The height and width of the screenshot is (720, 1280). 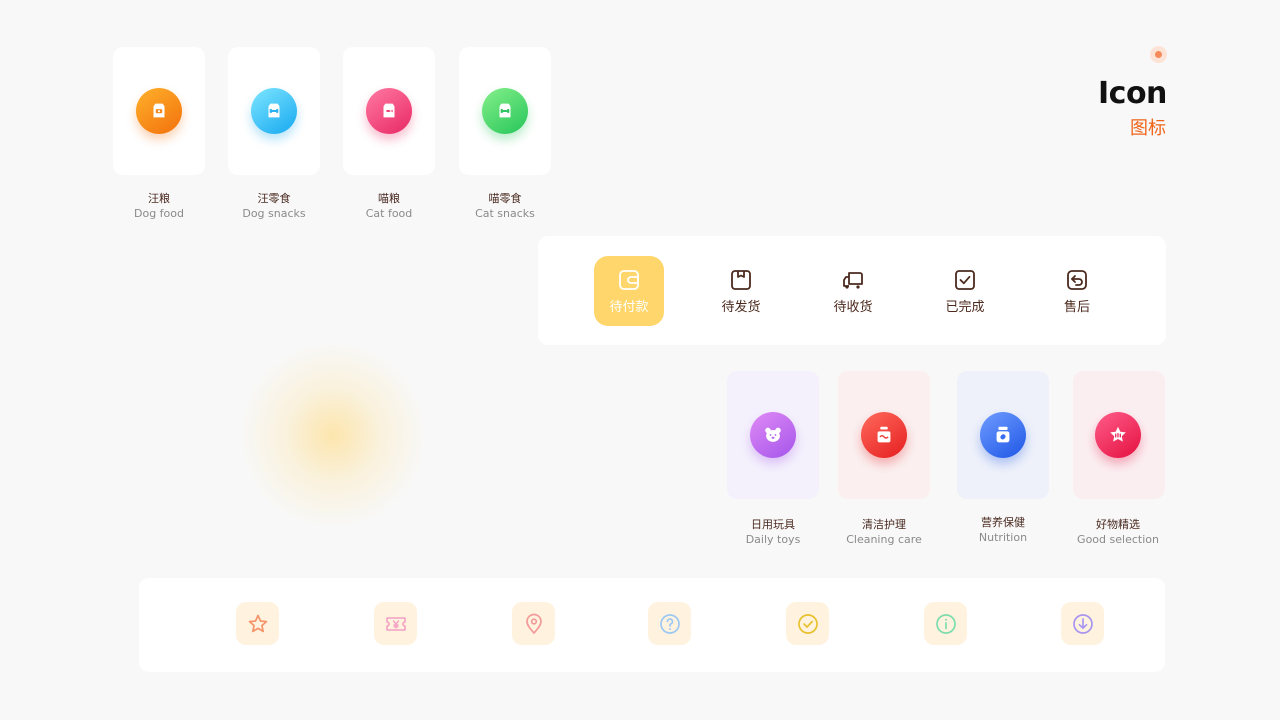 What do you see at coordinates (533, 623) in the screenshot?
I see `location-pin-icon` at bounding box center [533, 623].